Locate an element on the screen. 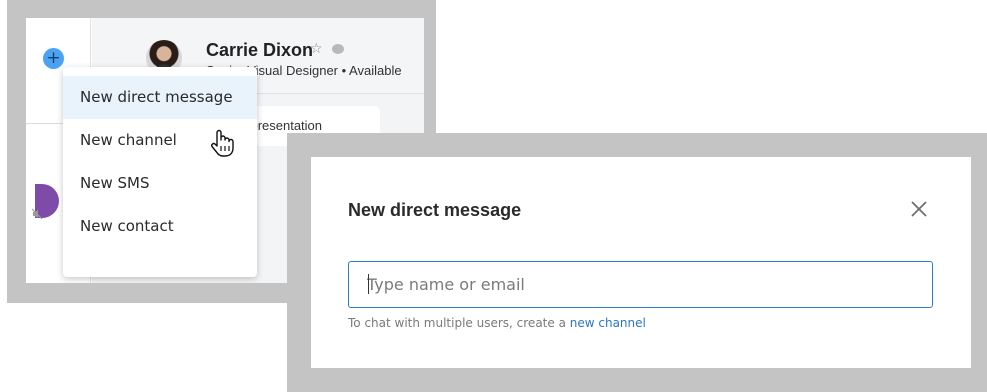 Image resolution: width=987 pixels, height=392 pixels. plus-icon: + is located at coordinates (53, 58).